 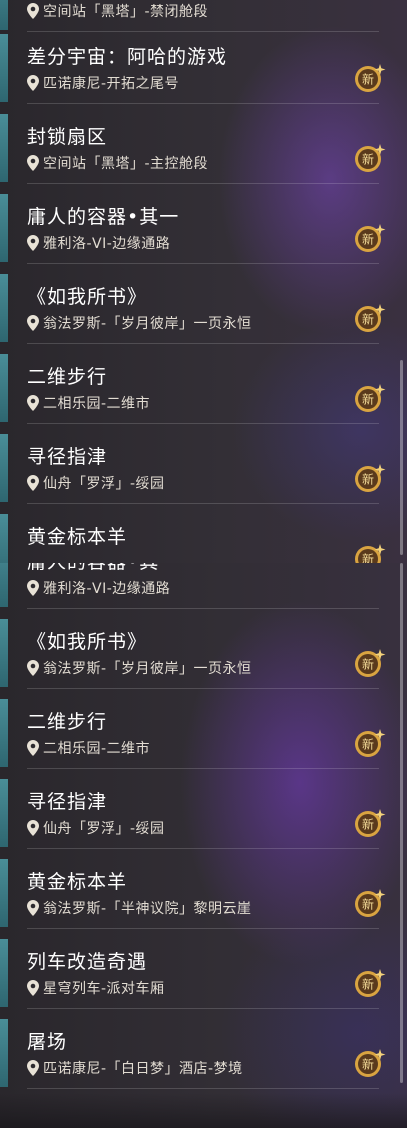 I want to click on quest-location: 匹诺康尼-开拓之尾号, so click(x=103, y=83).